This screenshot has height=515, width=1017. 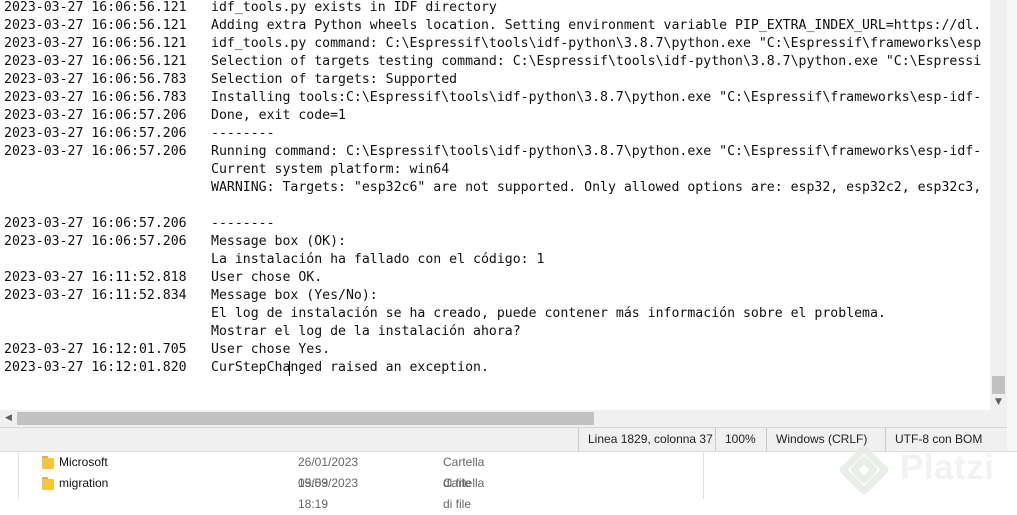 I want to click on scrollbar-corner, so click(x=998, y=418).